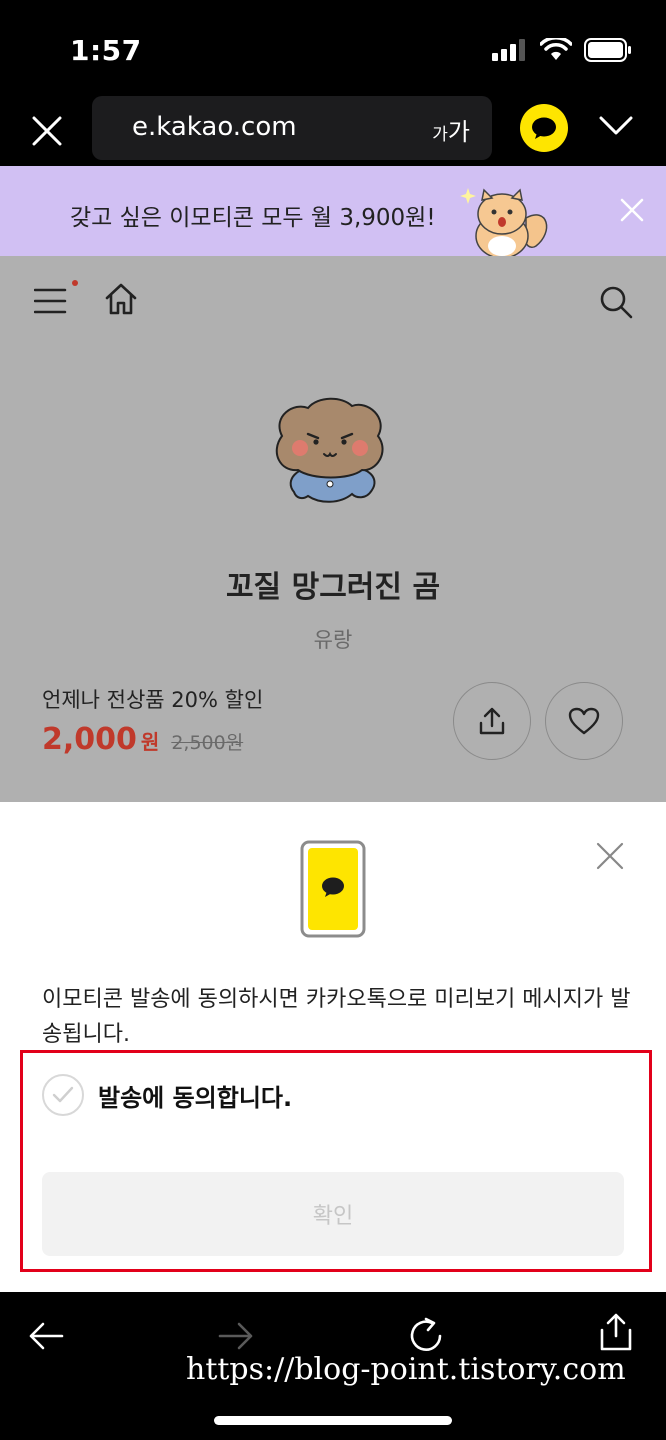 Image resolution: width=666 pixels, height=1440 pixels. I want to click on squirrel-character-icon, so click(504, 222).